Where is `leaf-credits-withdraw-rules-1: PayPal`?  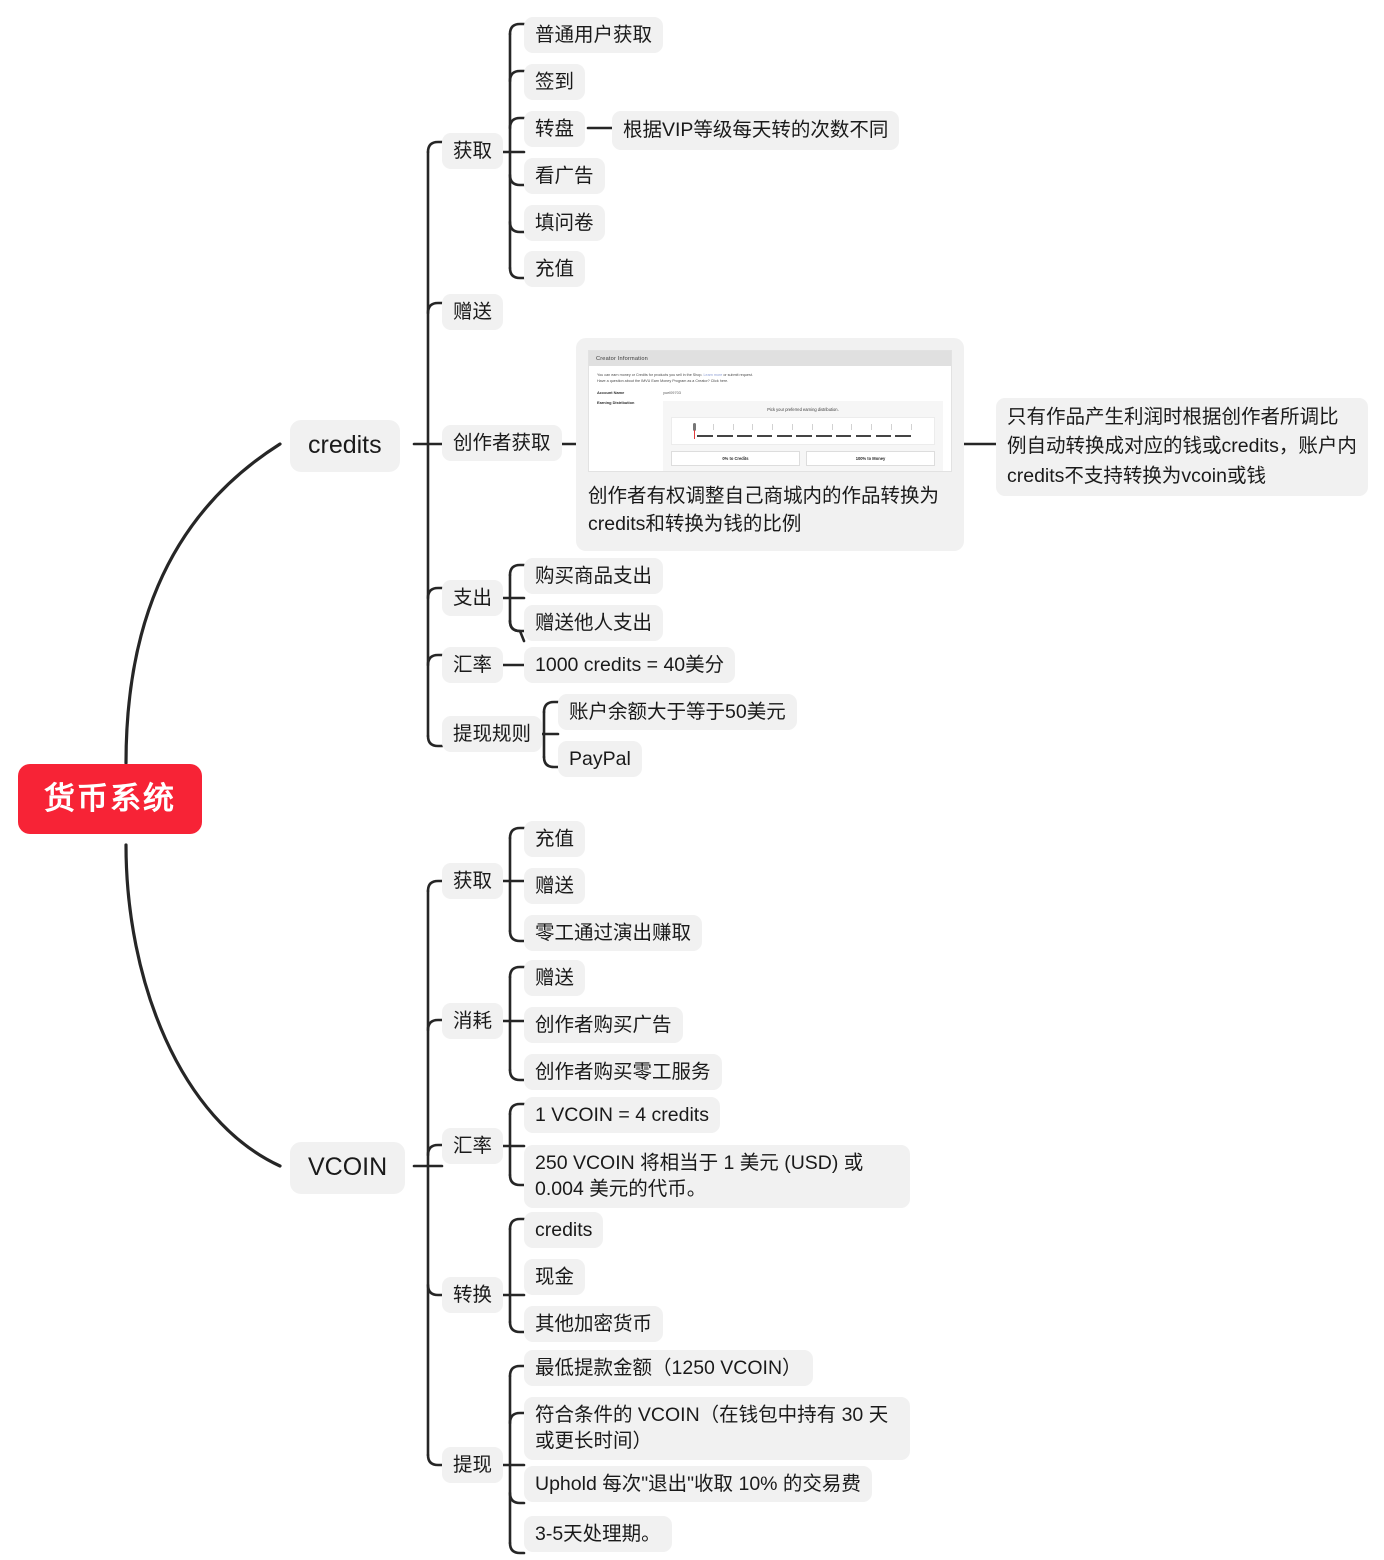 leaf-credits-withdraw-rules-1: PayPal is located at coordinates (600, 759).